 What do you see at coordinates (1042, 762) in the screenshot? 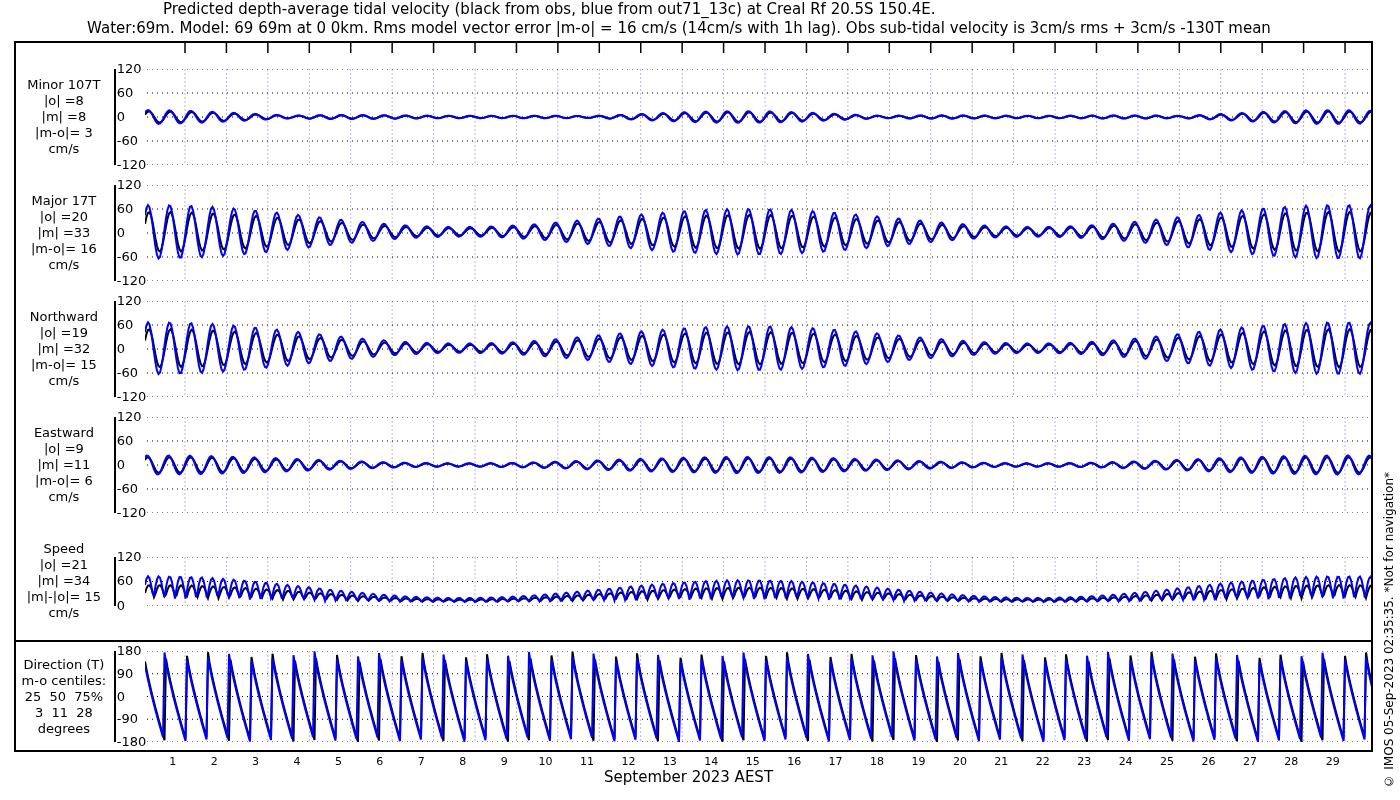
I see `day-tick-label: 22` at bounding box center [1042, 762].